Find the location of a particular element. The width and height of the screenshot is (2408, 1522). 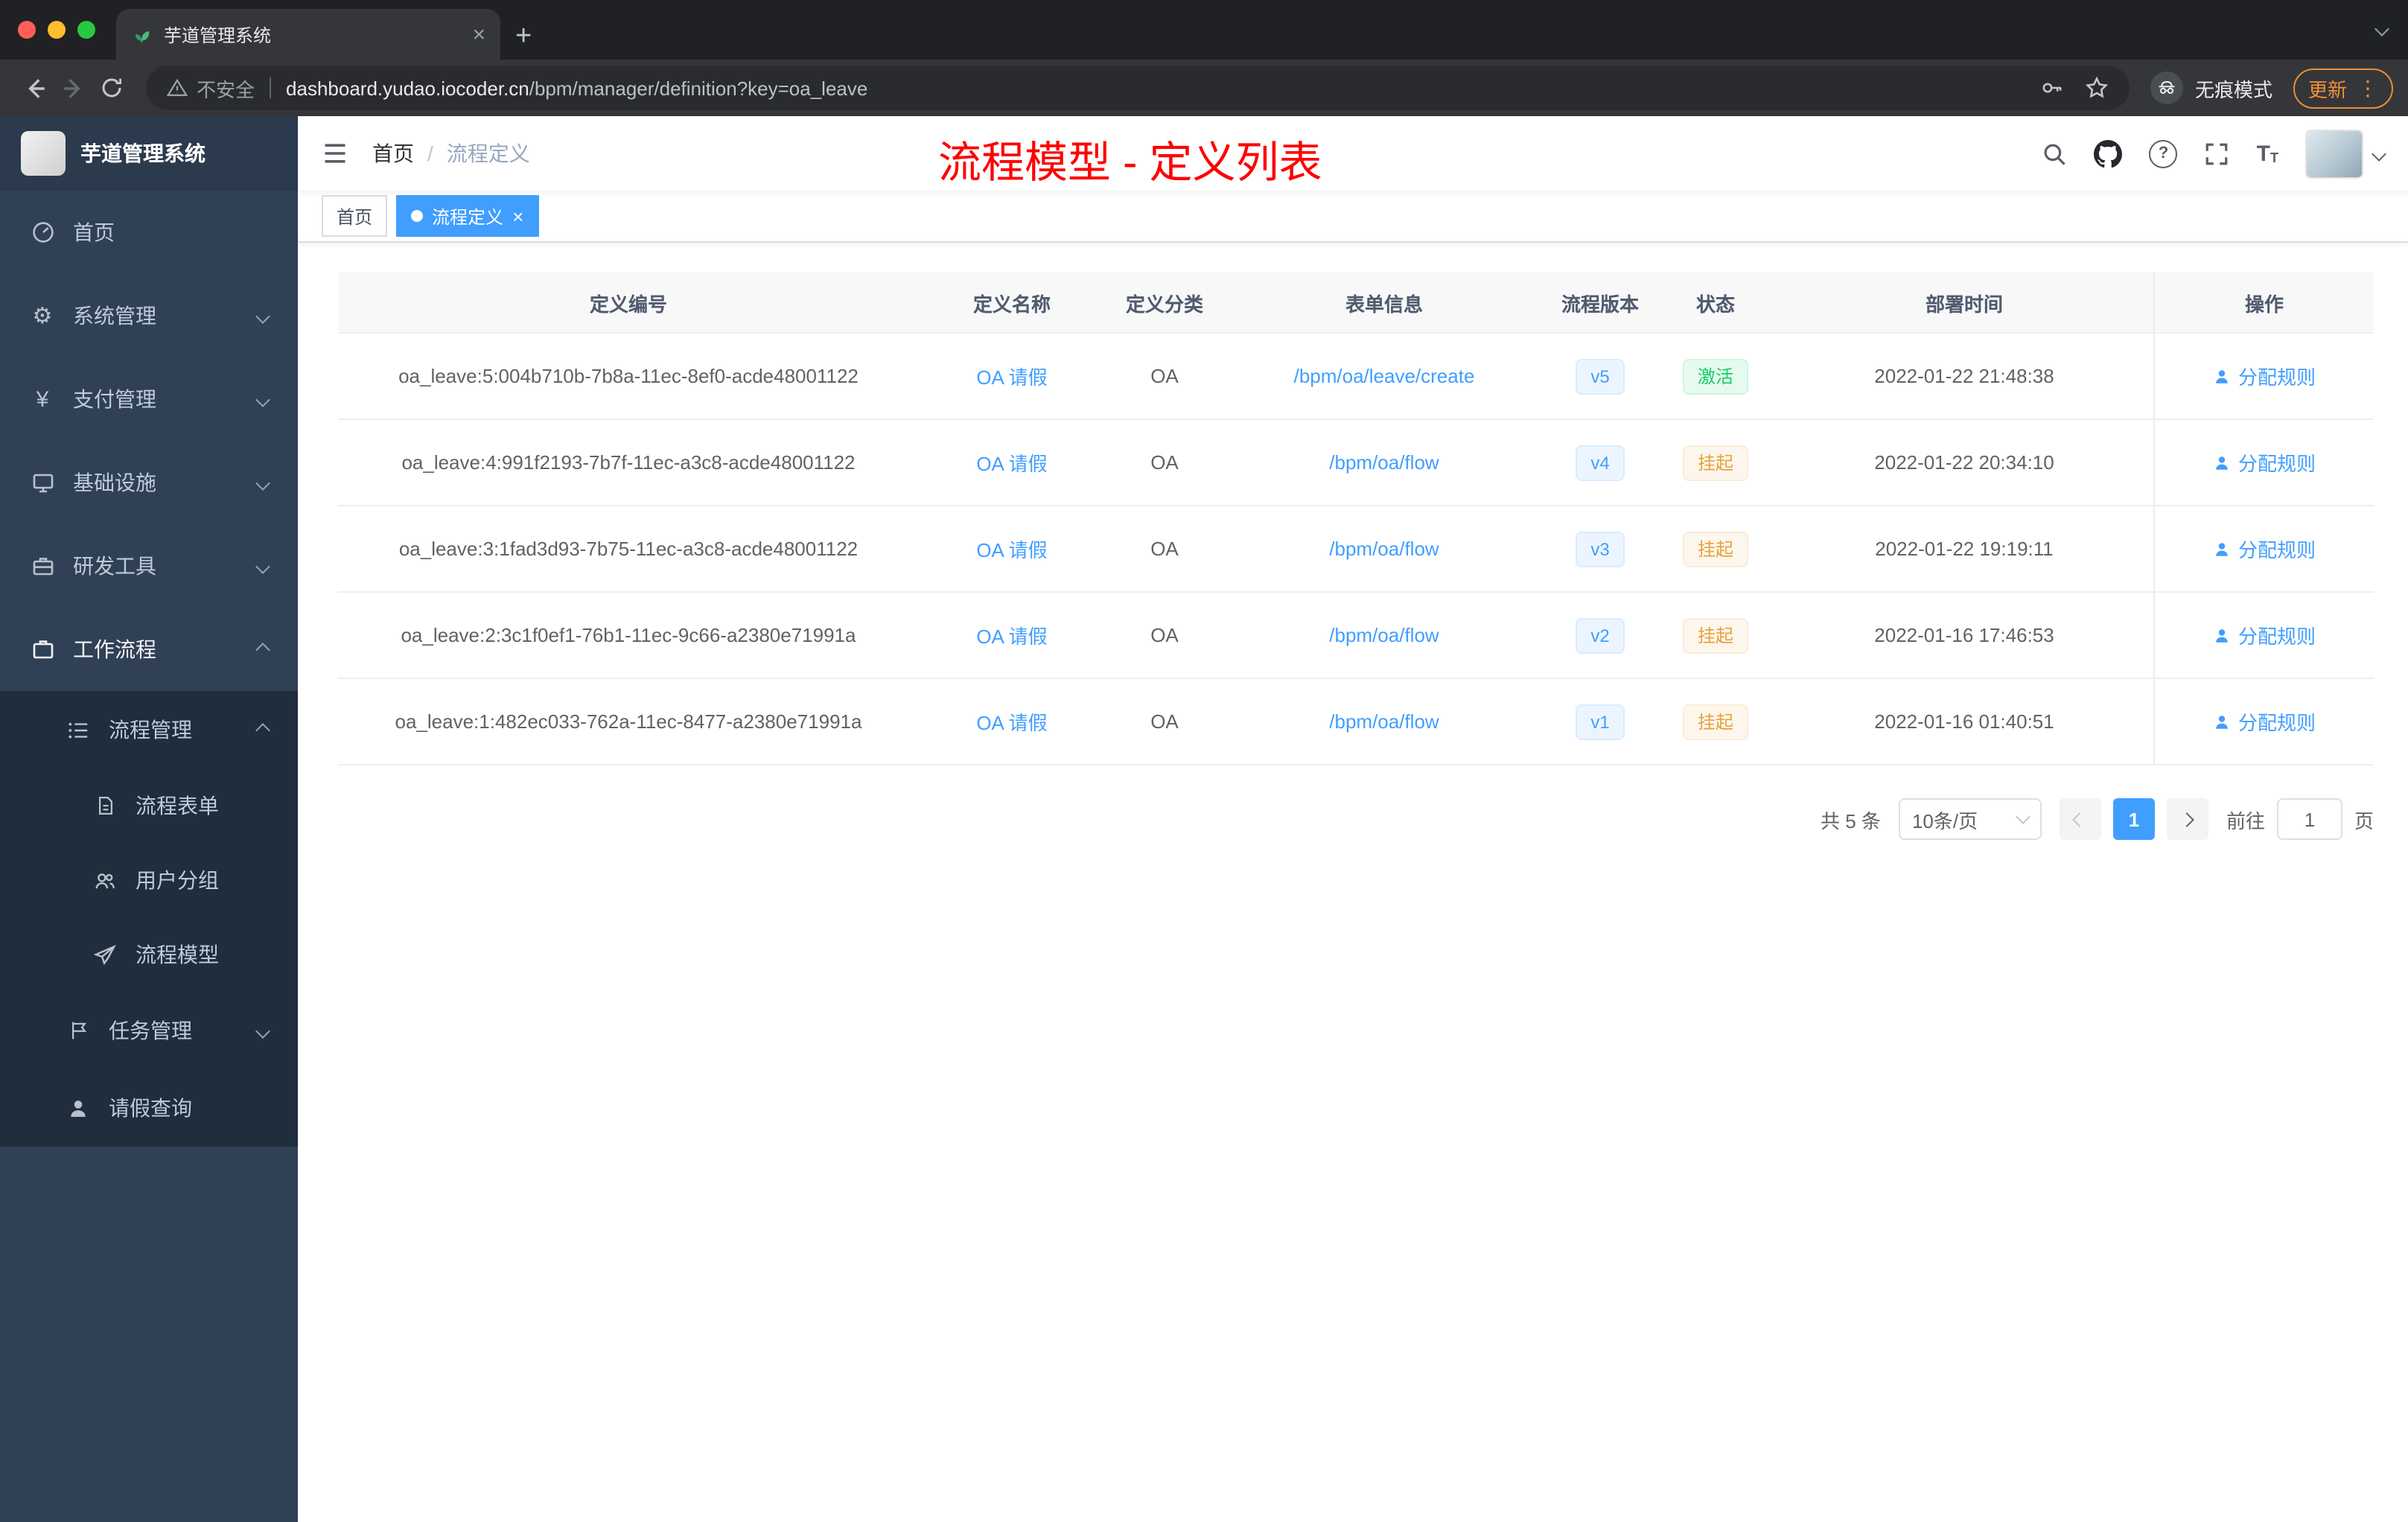

browser-tab: 芋道管理系统 × is located at coordinates (308, 34).